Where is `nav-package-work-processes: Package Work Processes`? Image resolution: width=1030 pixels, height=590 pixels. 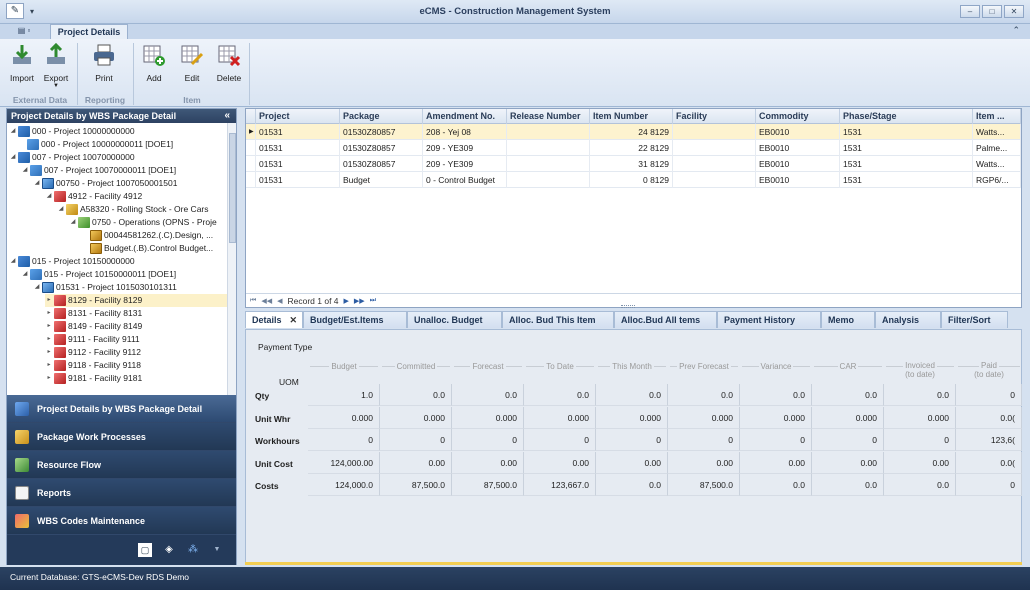 nav-package-work-processes: Package Work Processes is located at coordinates (121, 437).